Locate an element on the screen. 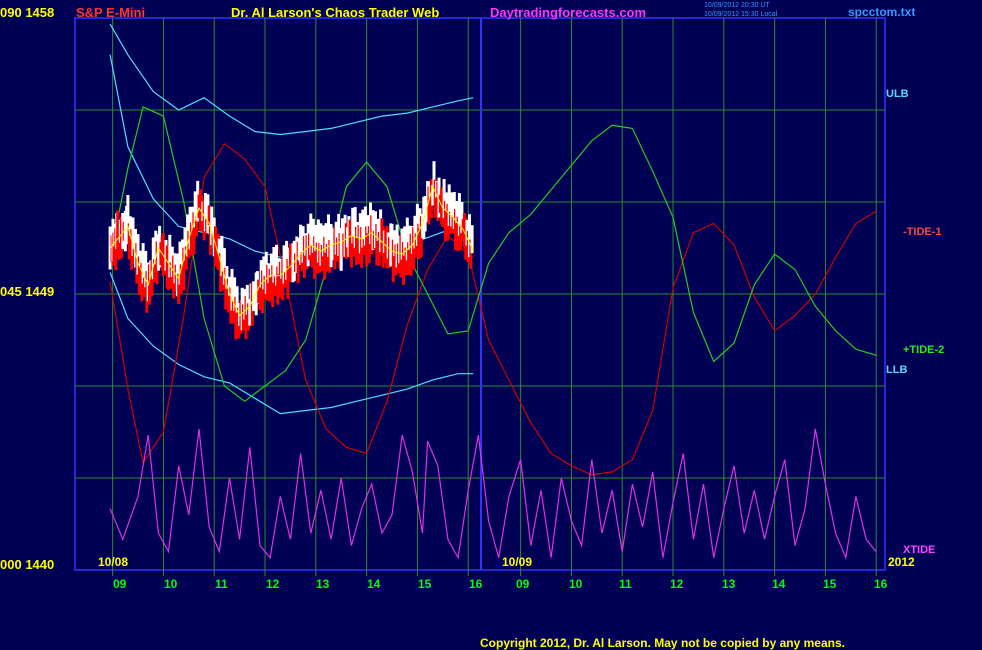 Image resolution: width=982 pixels, height=650 pixels. symbol-title: S&P E-Mini is located at coordinates (111, 12).